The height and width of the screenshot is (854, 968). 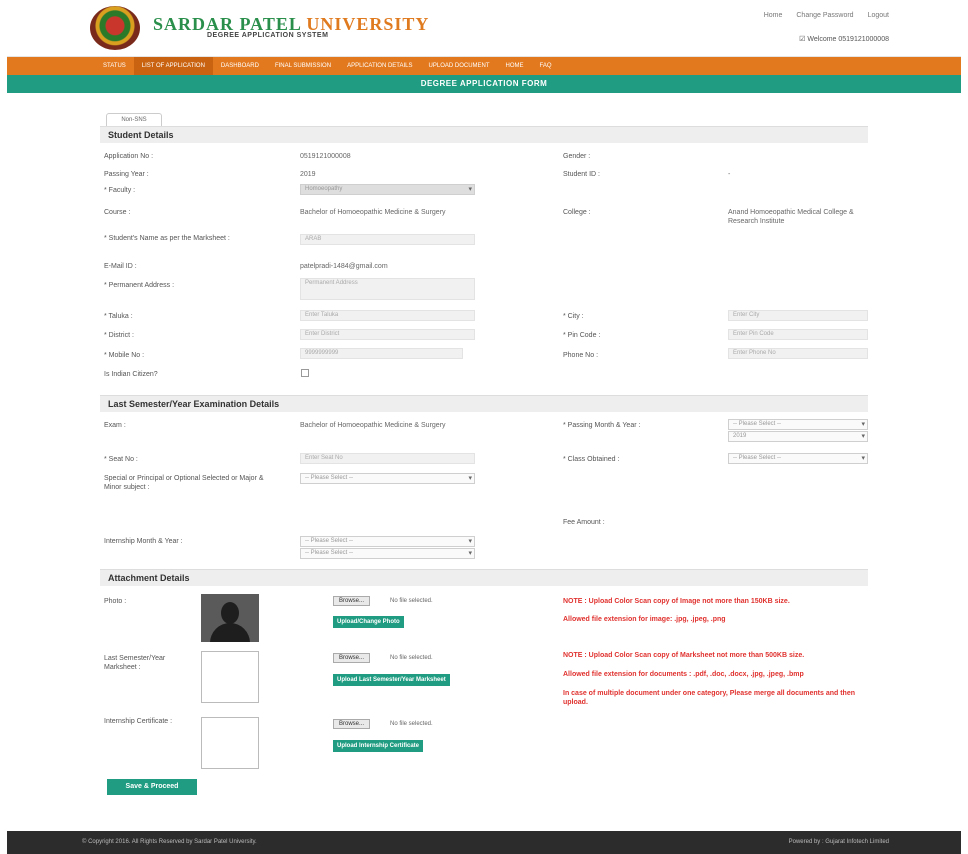 What do you see at coordinates (484, 134) in the screenshot?
I see `student-details-heading: Student Details` at bounding box center [484, 134].